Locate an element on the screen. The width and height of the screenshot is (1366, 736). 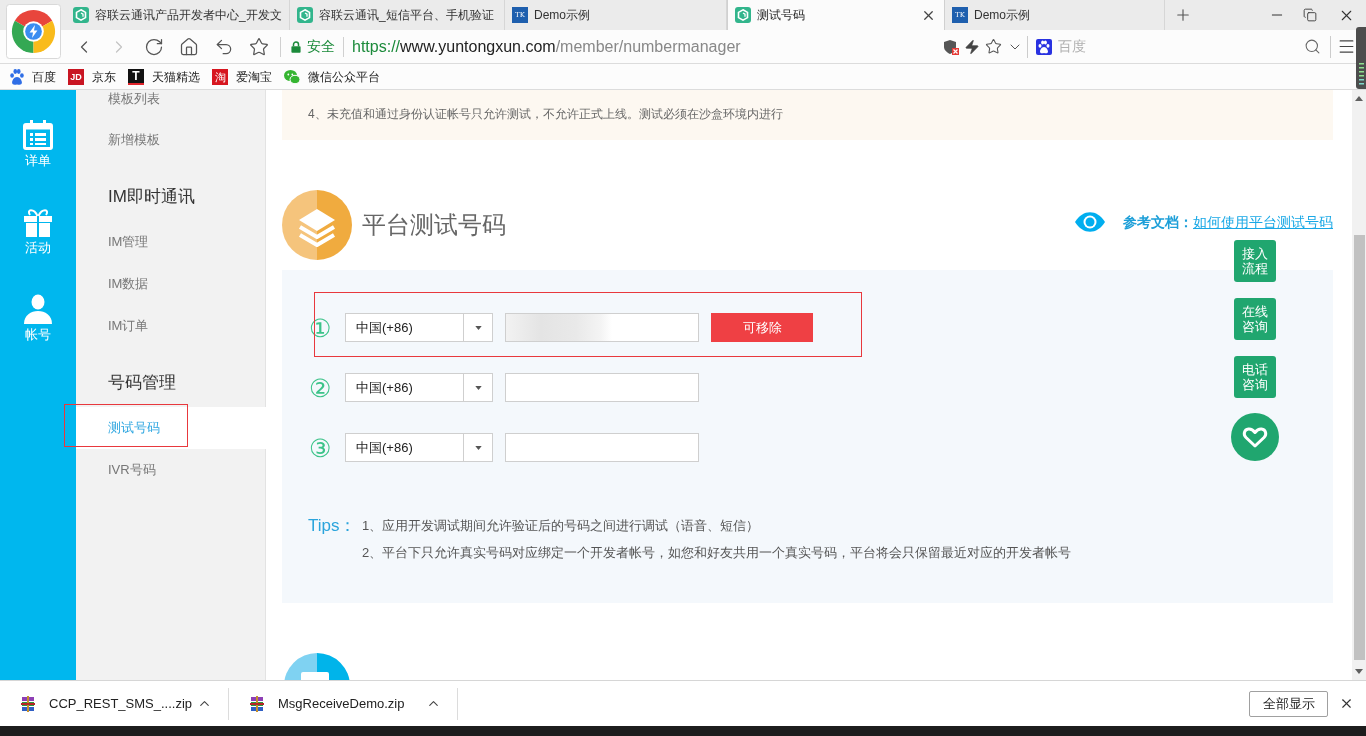
bookmark-logo: T is located at coordinates (136, 76).